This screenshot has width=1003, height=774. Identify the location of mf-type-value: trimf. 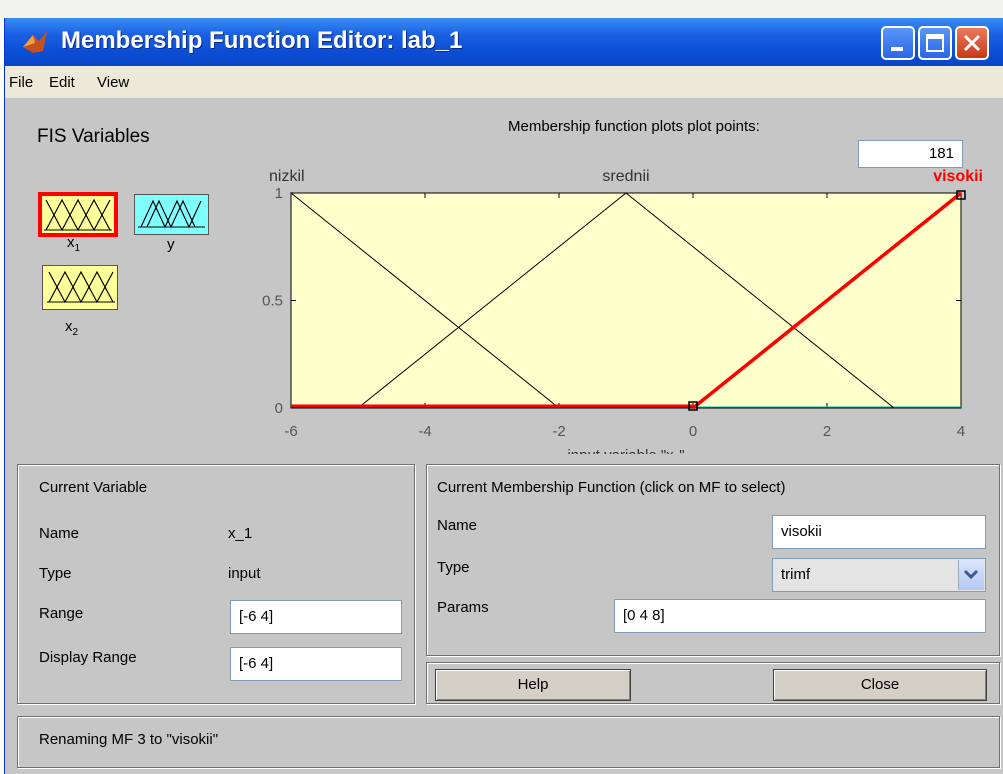
(796, 574).